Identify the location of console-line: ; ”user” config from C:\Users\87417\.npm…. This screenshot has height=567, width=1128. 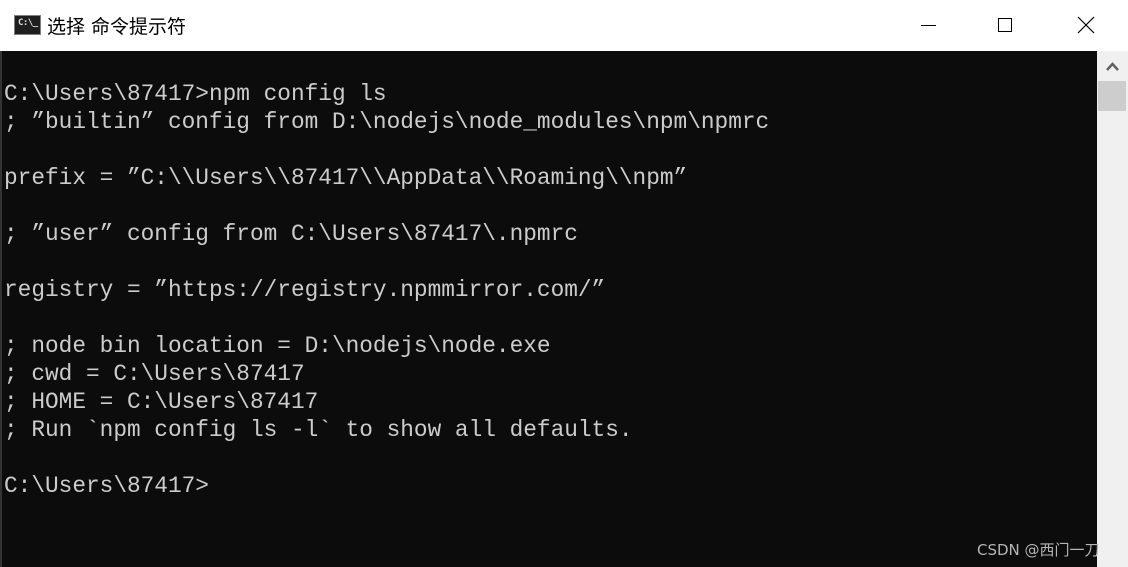
(291, 234).